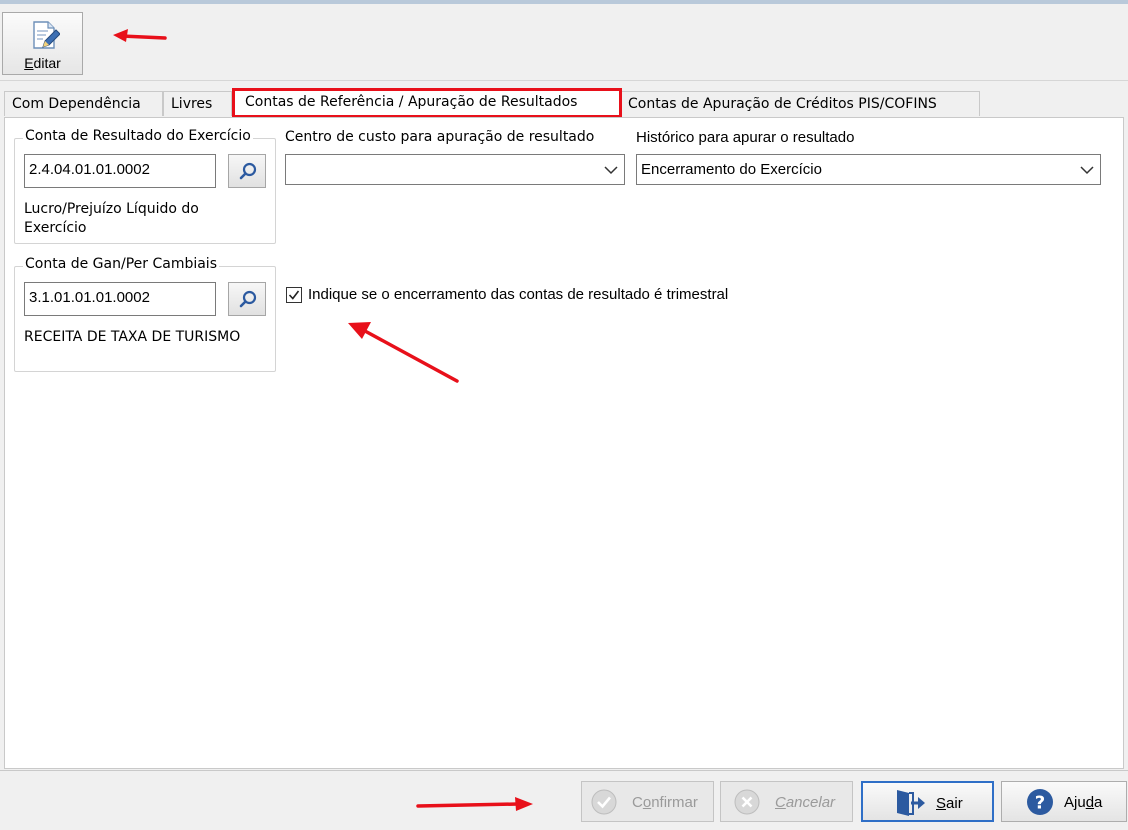  I want to click on lookup-button-resultado, so click(247, 171).